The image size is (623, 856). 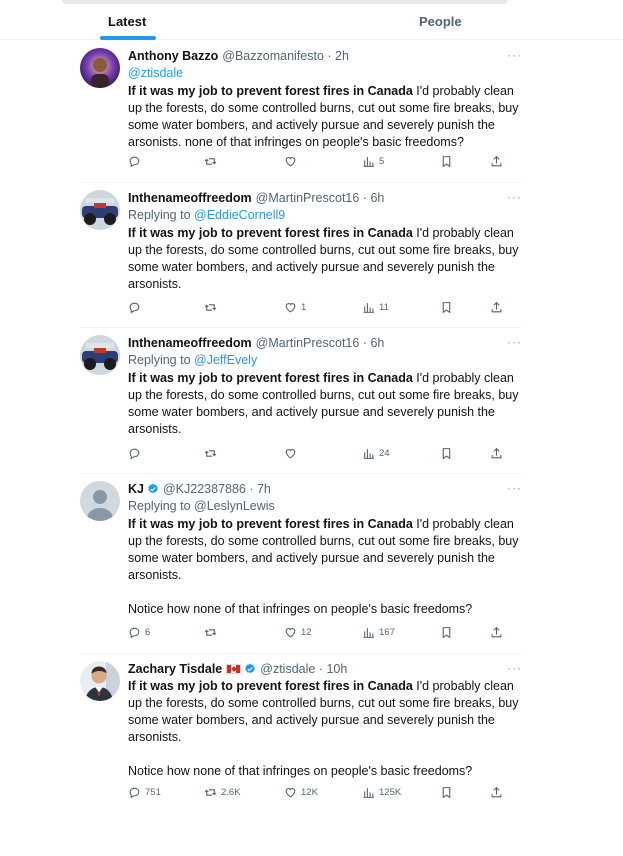 I want to click on mention-link: @JeffEvely, so click(x=225, y=360).